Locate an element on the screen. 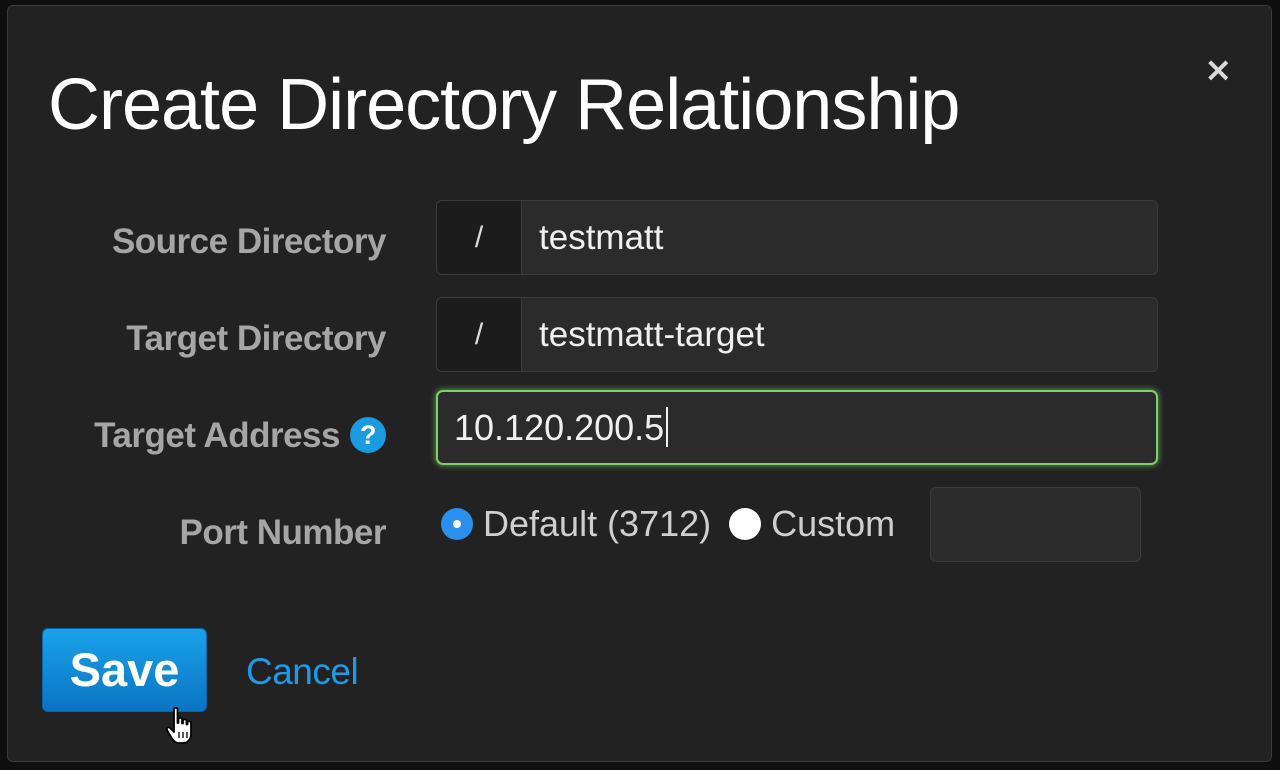 The width and height of the screenshot is (1280, 770). target-directory-label: Target Directory is located at coordinates (256, 339).